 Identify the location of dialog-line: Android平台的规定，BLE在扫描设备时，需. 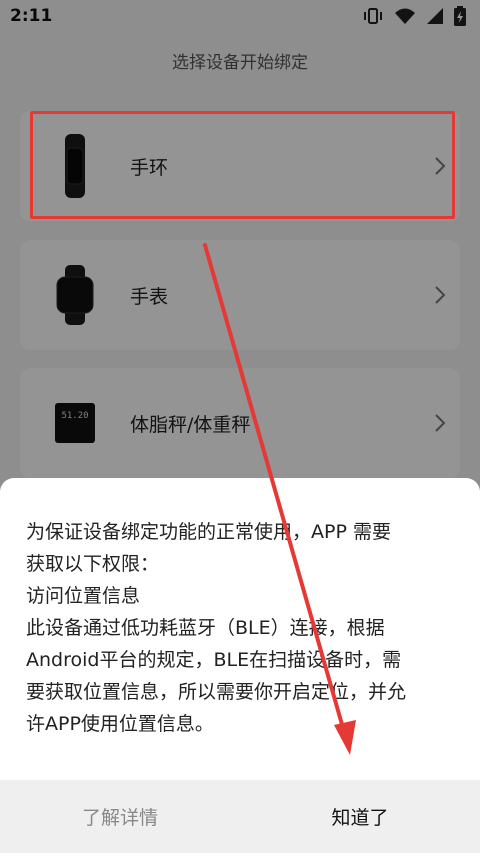
(214, 660).